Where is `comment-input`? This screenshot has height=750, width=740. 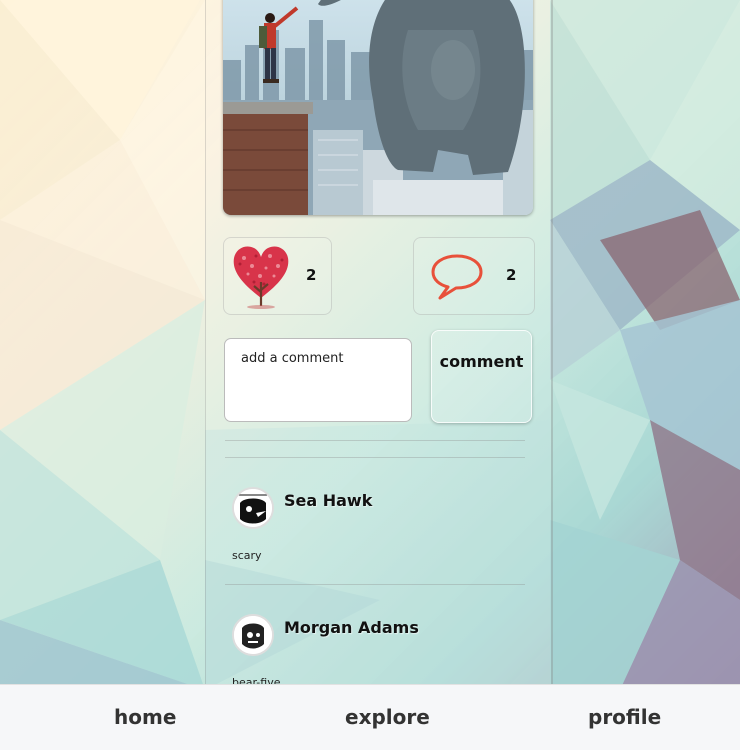 comment-input is located at coordinates (318, 380).